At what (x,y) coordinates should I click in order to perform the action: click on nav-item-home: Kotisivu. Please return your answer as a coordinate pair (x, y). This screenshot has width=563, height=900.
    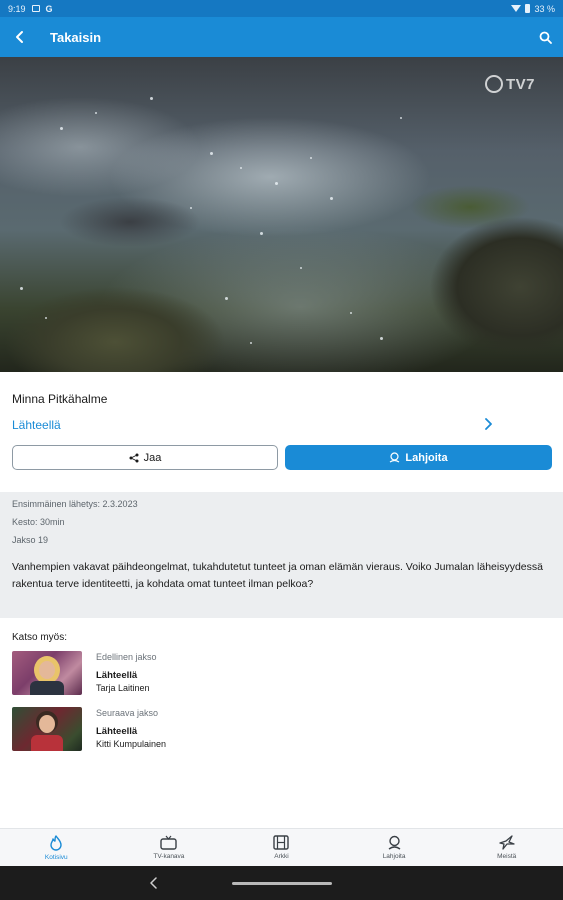
    Looking at the image, I should click on (56, 847).